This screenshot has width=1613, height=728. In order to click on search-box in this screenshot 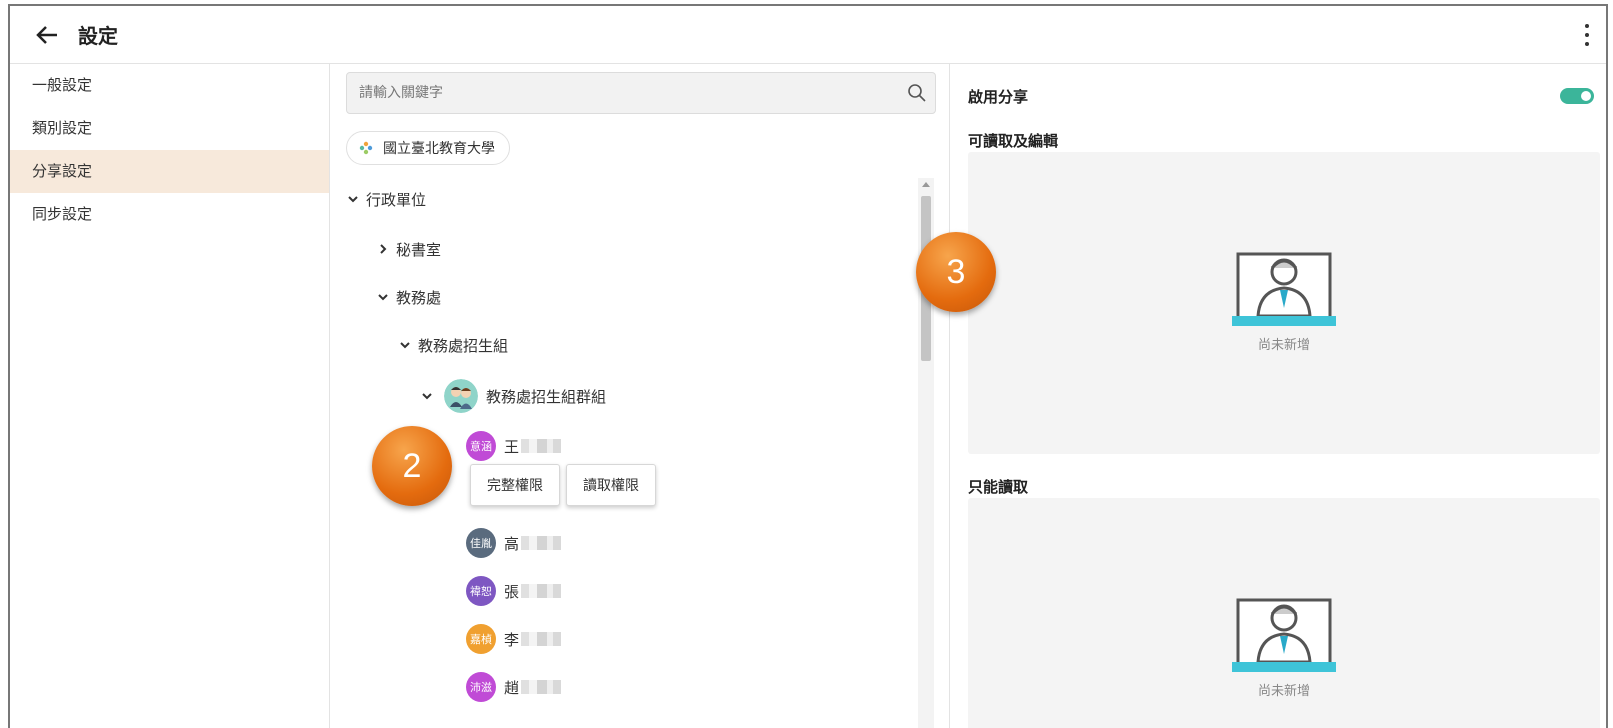, I will do `click(641, 93)`.